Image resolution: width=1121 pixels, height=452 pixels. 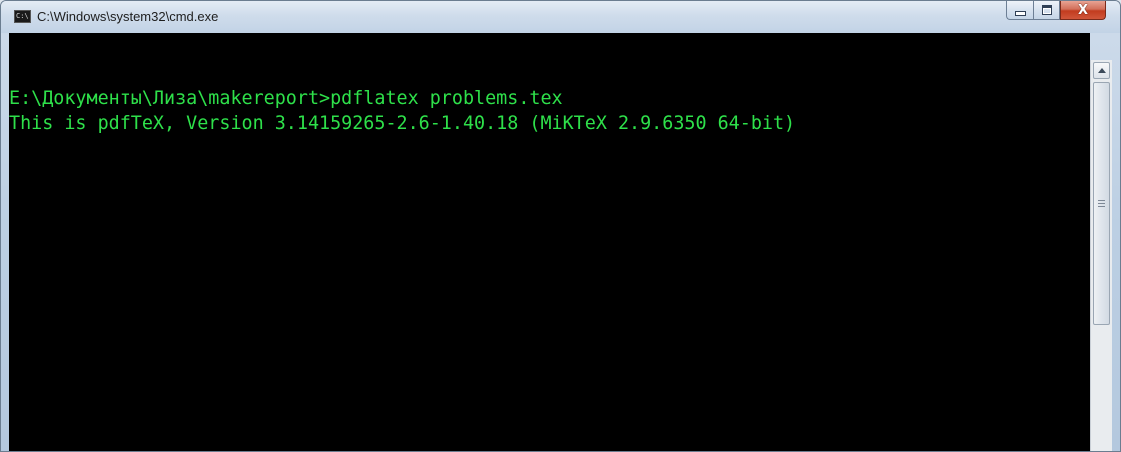 I want to click on minimize-button, so click(x=1019, y=10).